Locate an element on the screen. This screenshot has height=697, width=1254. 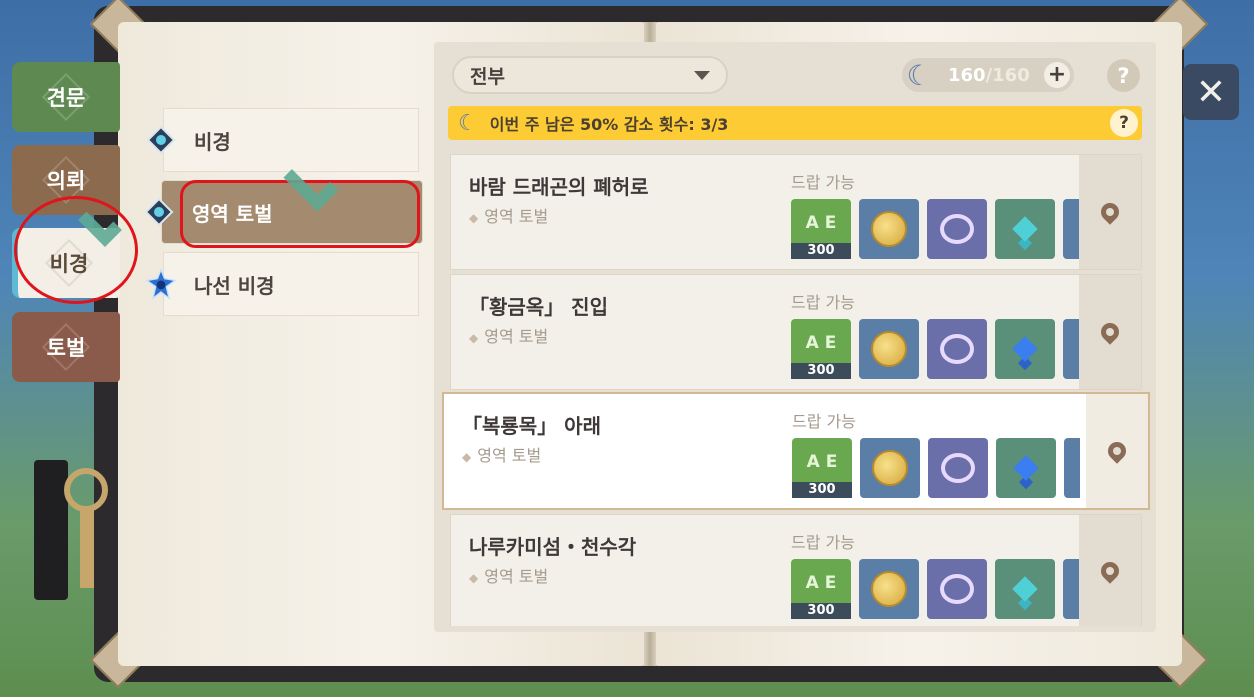
add-resin-button: + is located at coordinates (1057, 75).